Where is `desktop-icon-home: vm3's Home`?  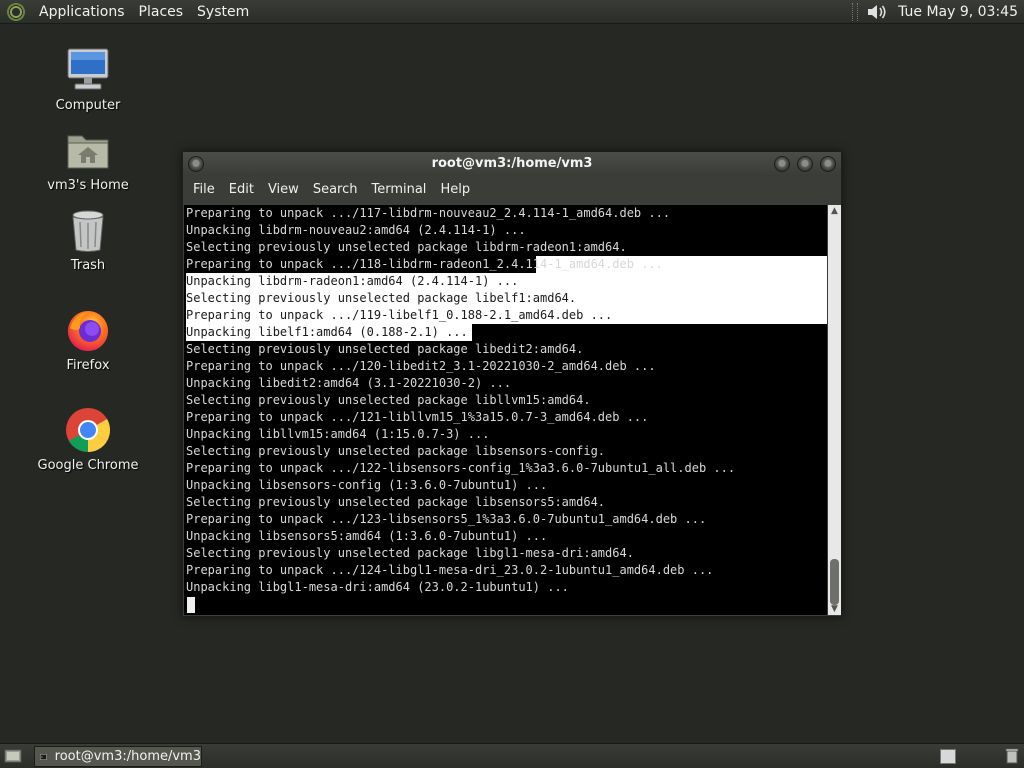
desktop-icon-home: vm3's Home is located at coordinates (88, 159).